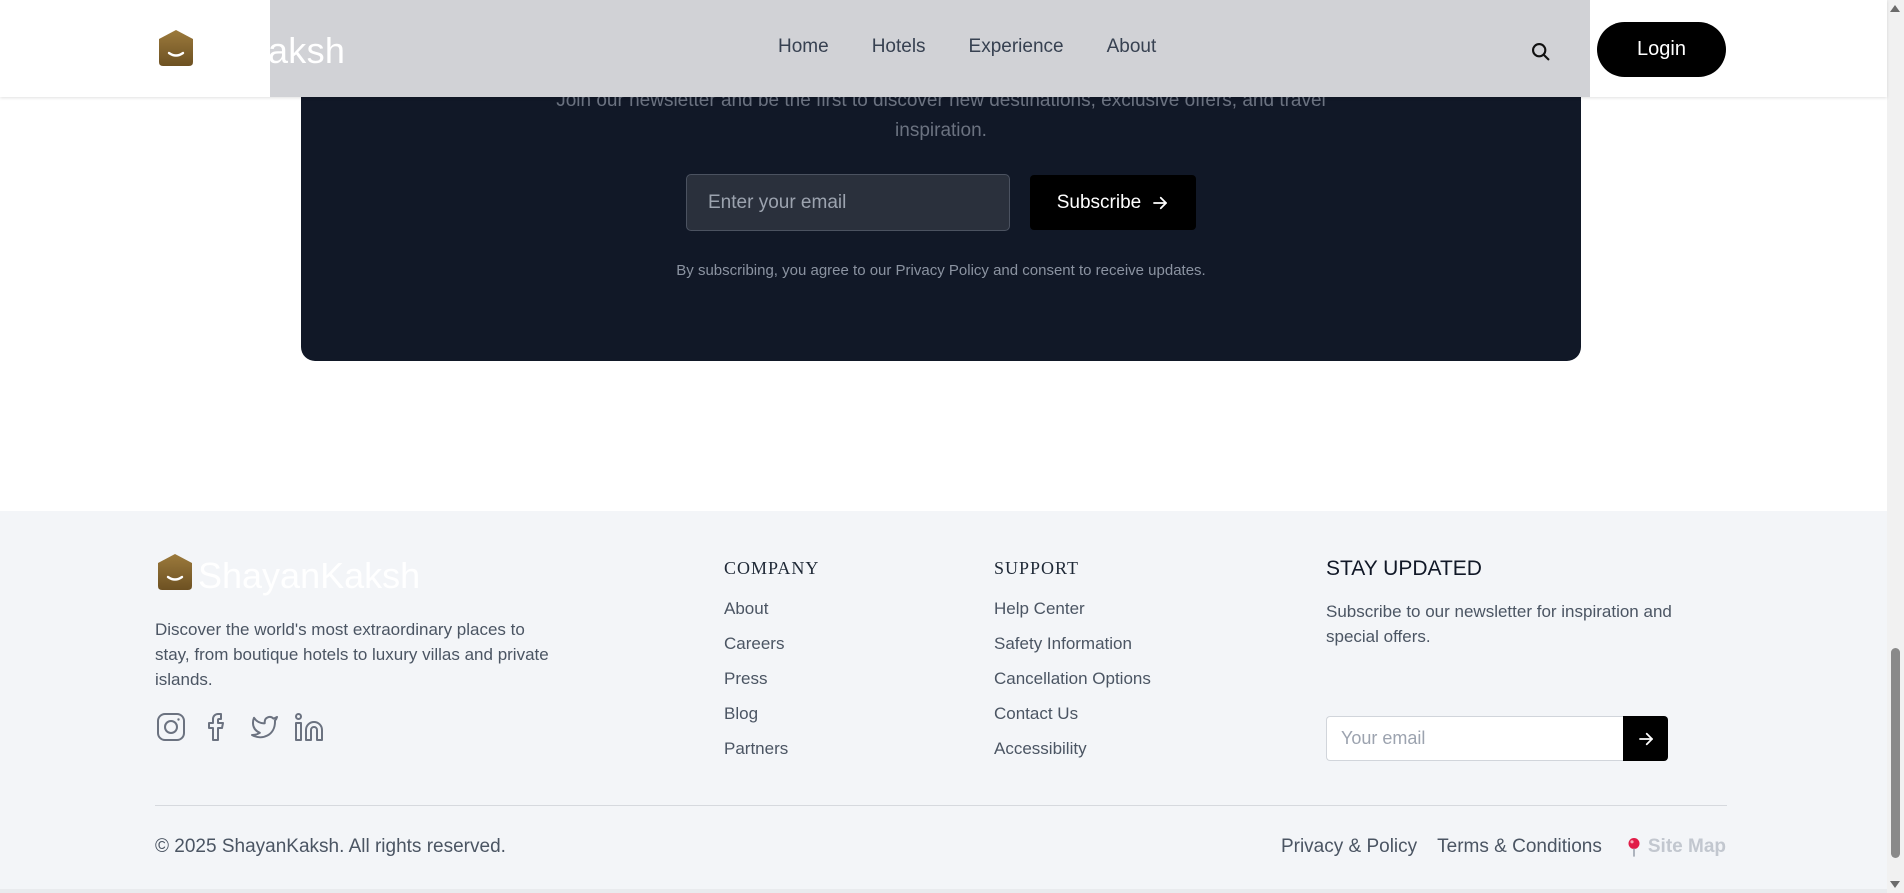  Describe the element at coordinates (1474, 738) in the screenshot. I see `footer-email-input` at that location.